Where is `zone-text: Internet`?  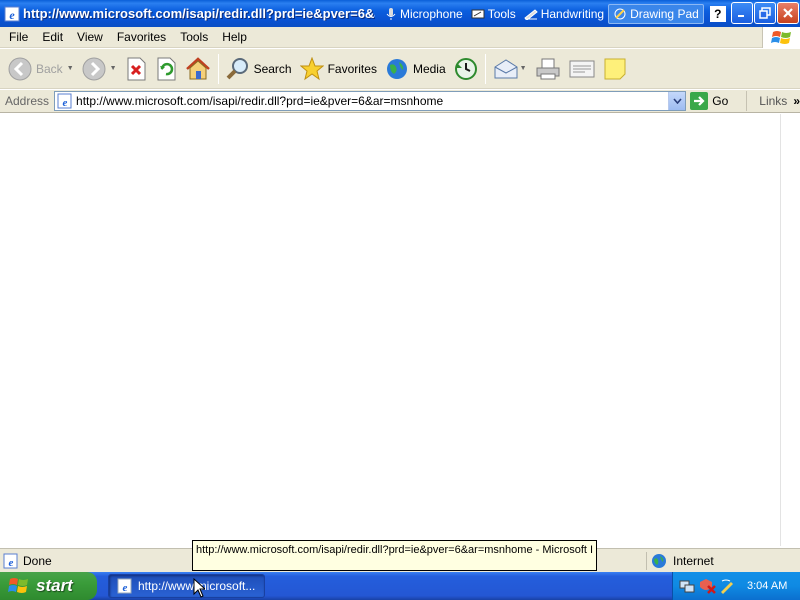
zone-text: Internet is located at coordinates (693, 561).